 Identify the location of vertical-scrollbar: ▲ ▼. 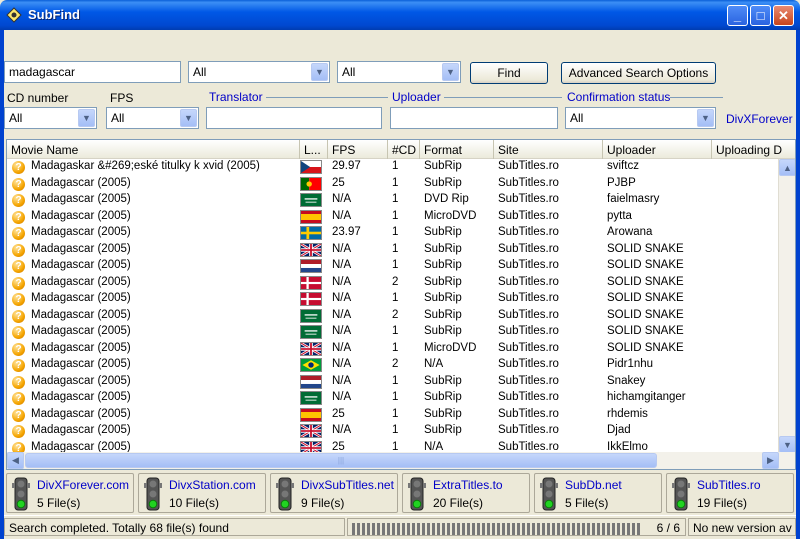
(786, 306).